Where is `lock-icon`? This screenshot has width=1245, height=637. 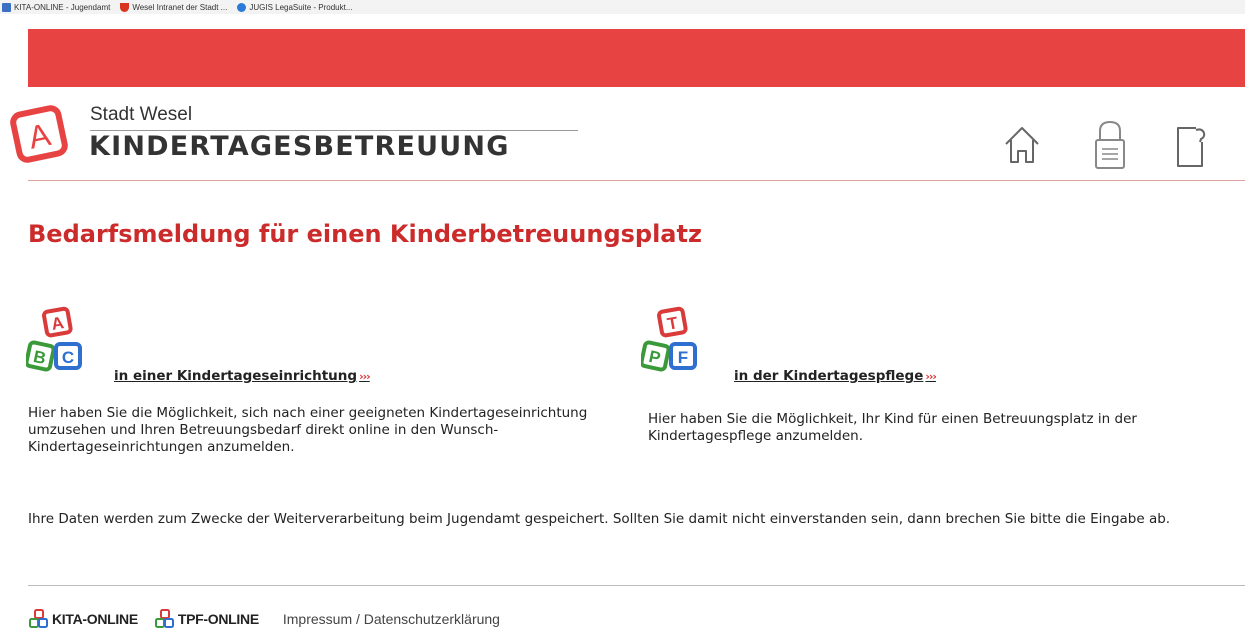 lock-icon is located at coordinates (1110, 144).